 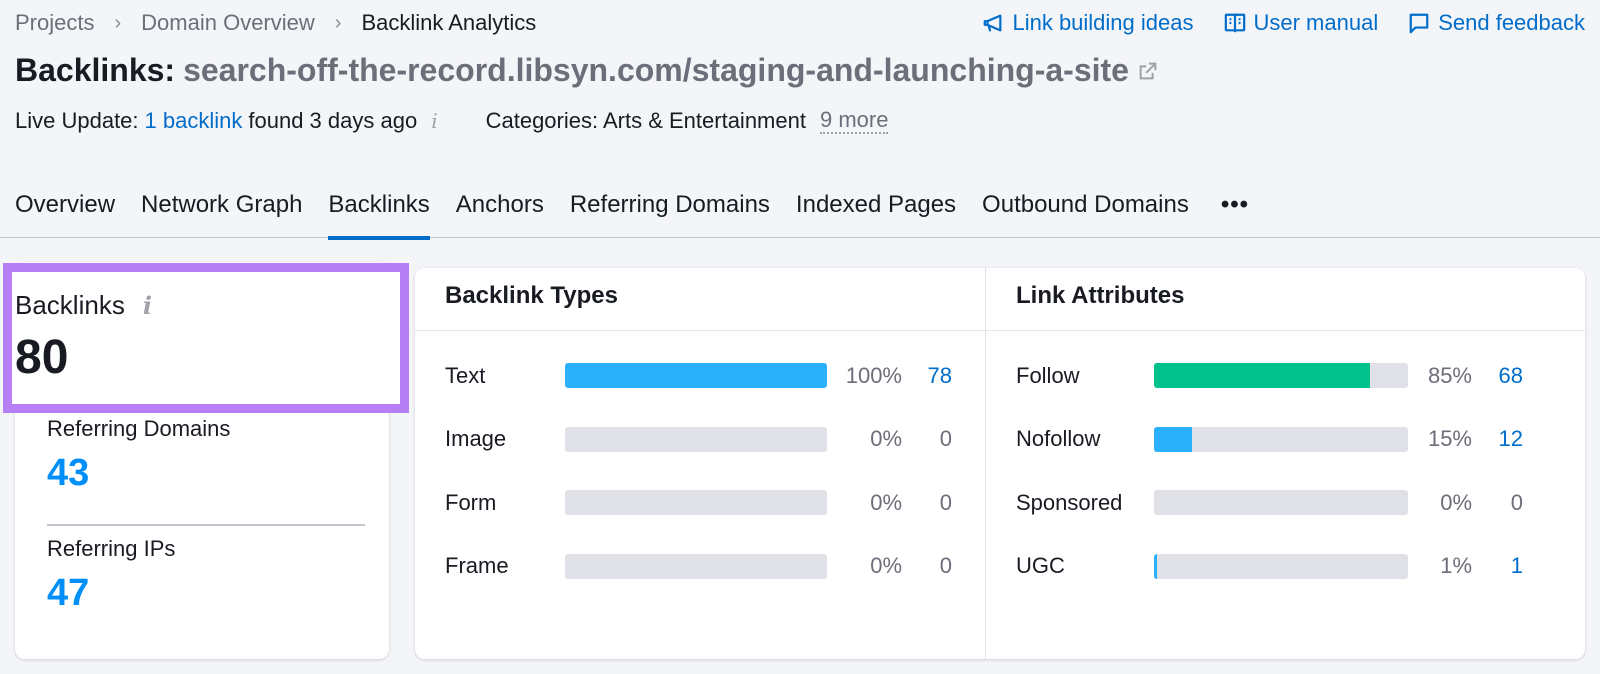 I want to click on referring-ips-metric: Referring IPs 47, so click(x=111, y=575).